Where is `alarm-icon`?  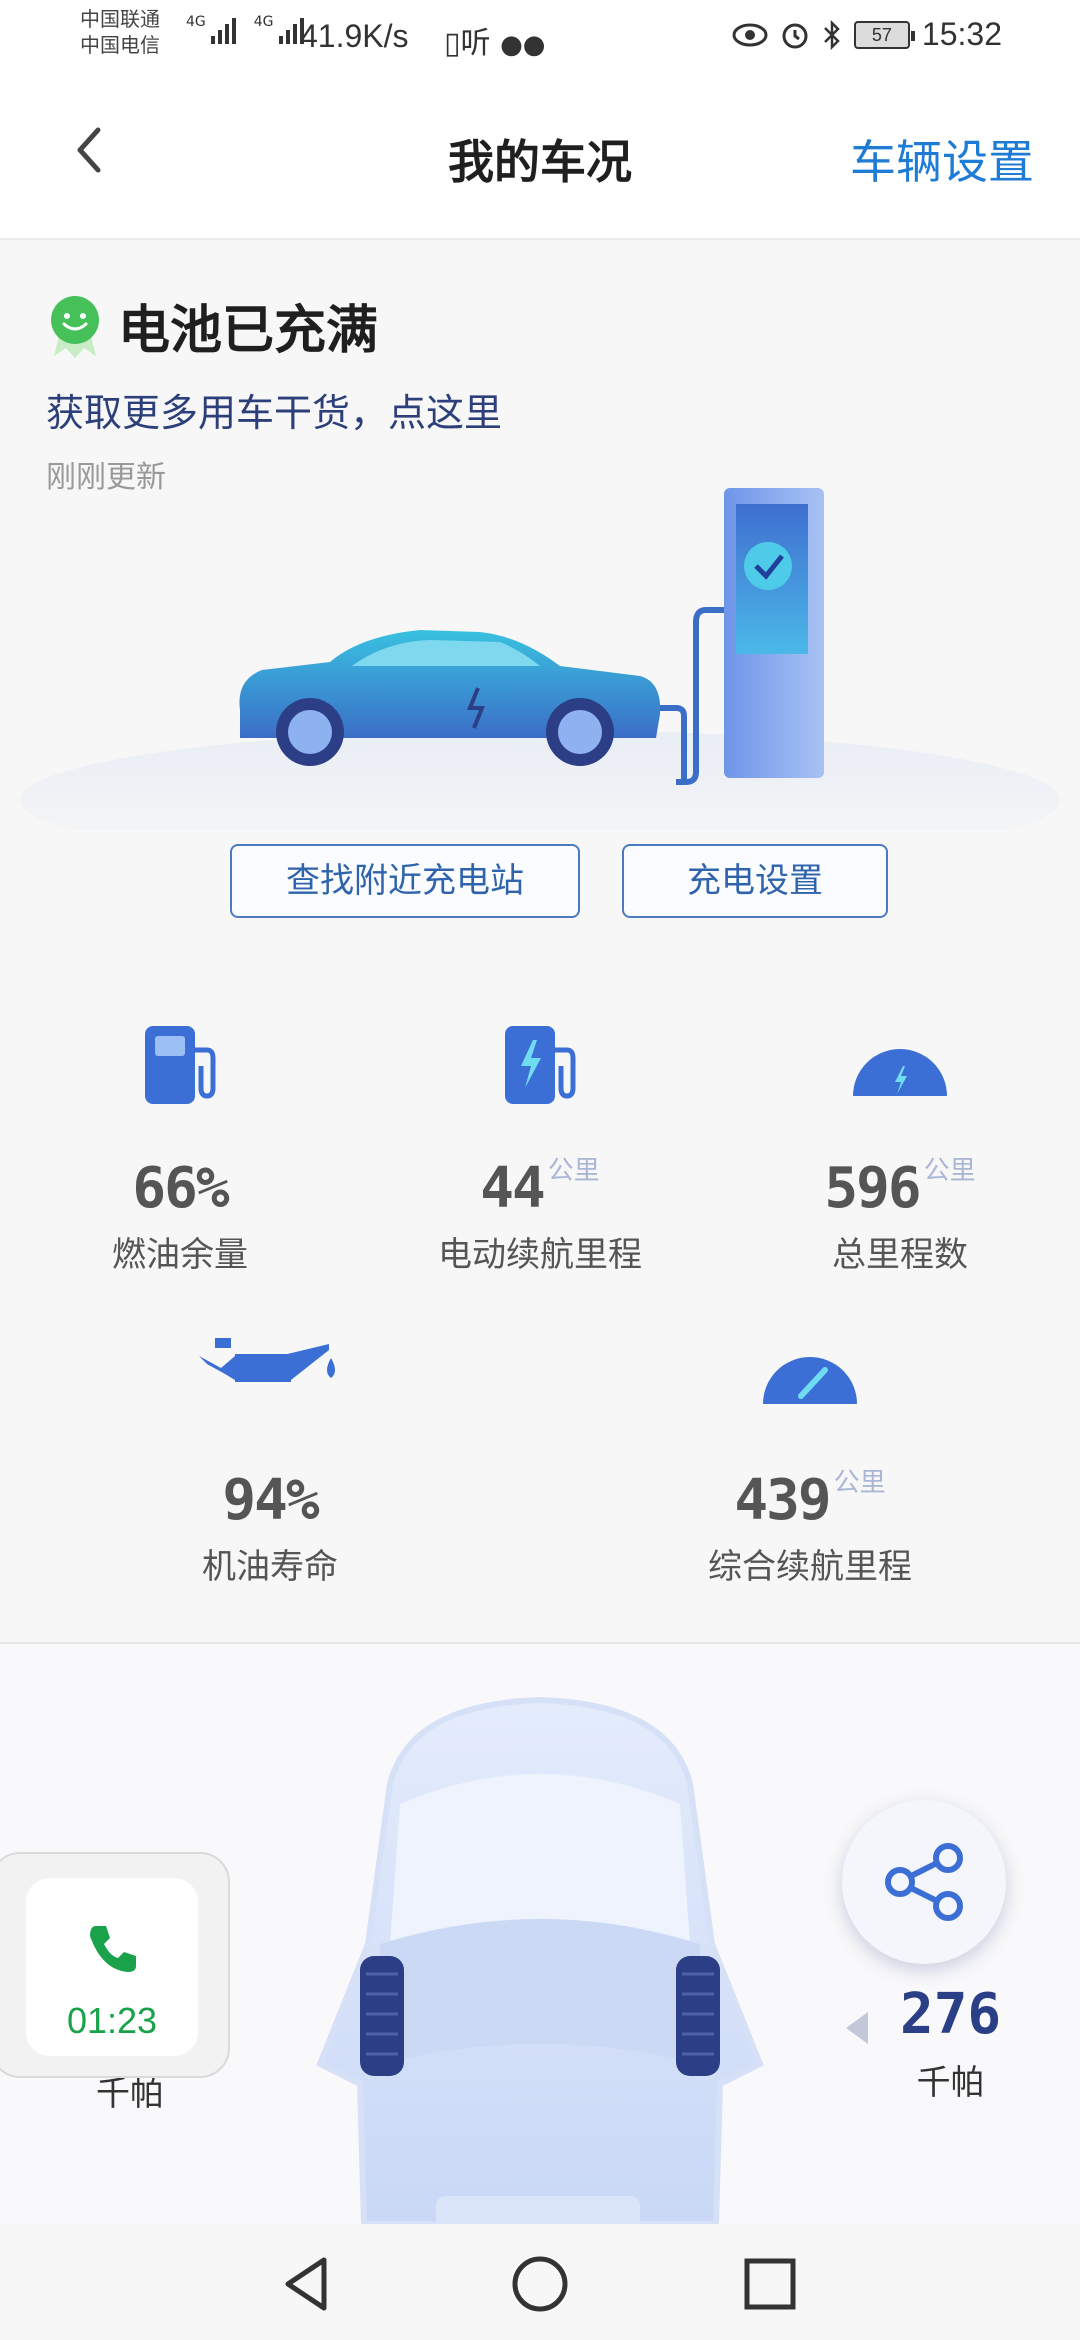
alarm-icon is located at coordinates (795, 35).